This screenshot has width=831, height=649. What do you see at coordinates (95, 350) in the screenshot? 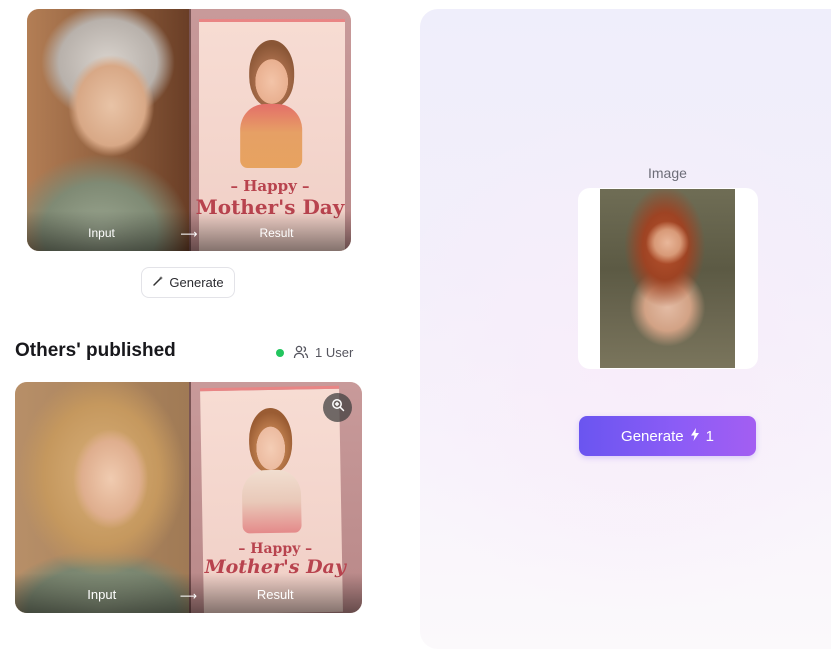
I see `others-published-title: Others' published` at bounding box center [95, 350].